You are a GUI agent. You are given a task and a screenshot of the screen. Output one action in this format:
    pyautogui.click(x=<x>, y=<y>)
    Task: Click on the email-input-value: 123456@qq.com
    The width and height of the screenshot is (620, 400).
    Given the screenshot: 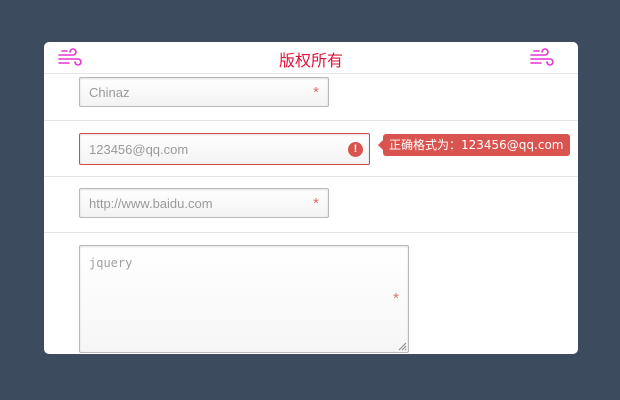 What is the action you would take?
    pyautogui.click(x=139, y=149)
    